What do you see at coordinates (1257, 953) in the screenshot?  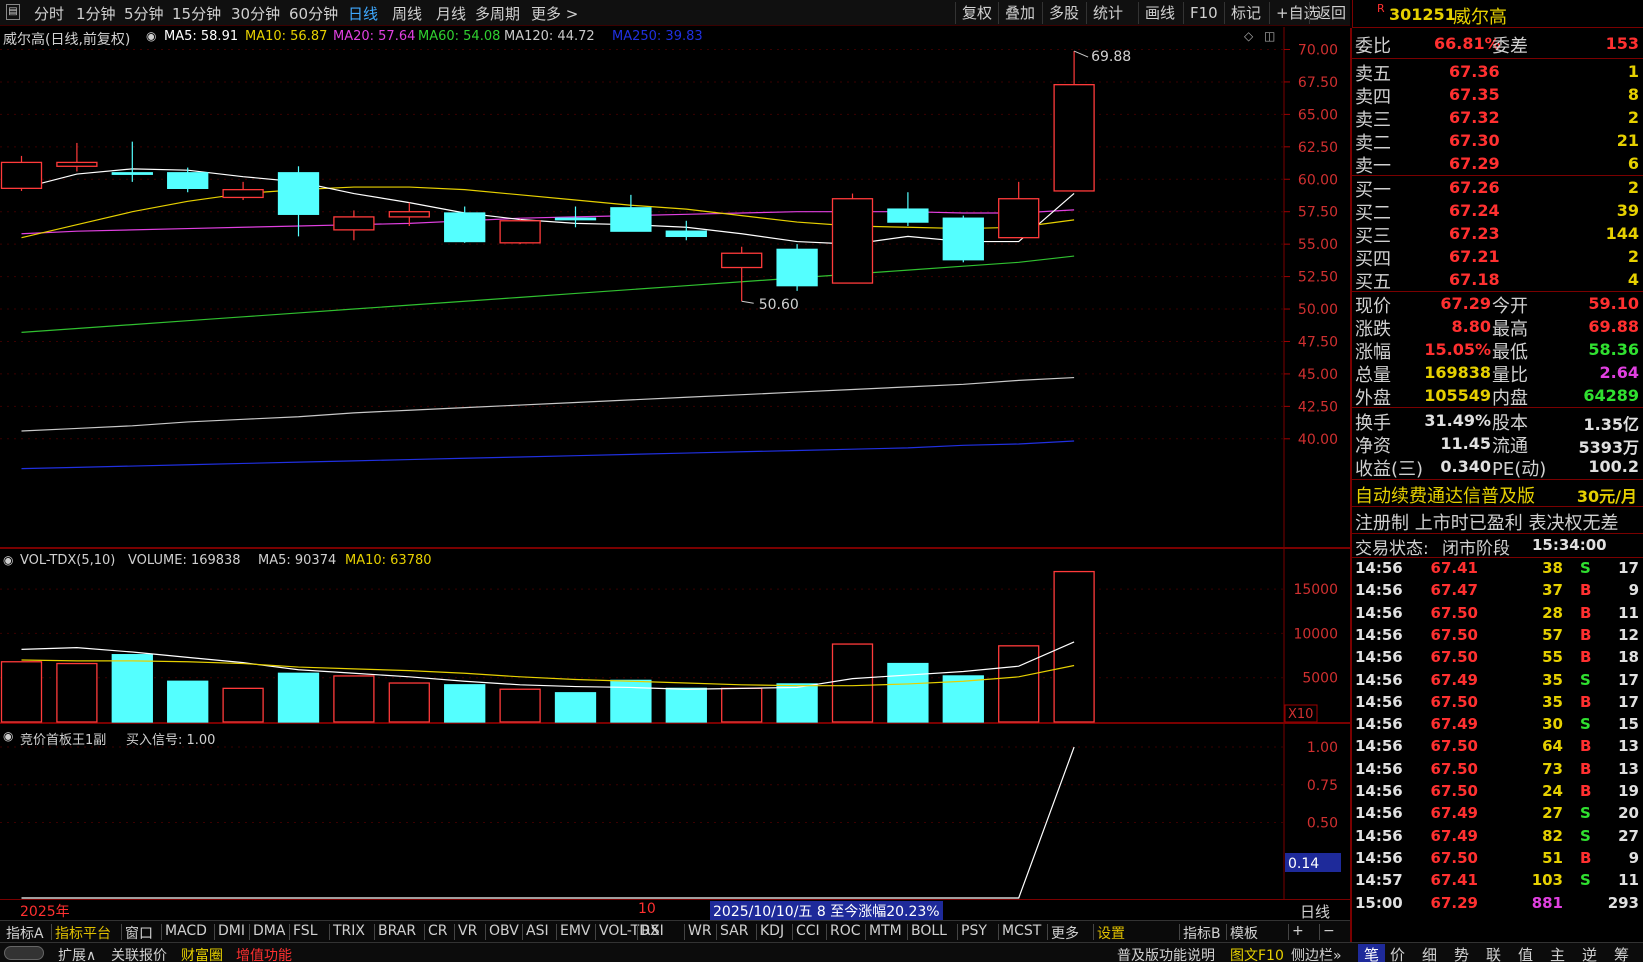 I see `status-item-5: 图文F10` at bounding box center [1257, 953].